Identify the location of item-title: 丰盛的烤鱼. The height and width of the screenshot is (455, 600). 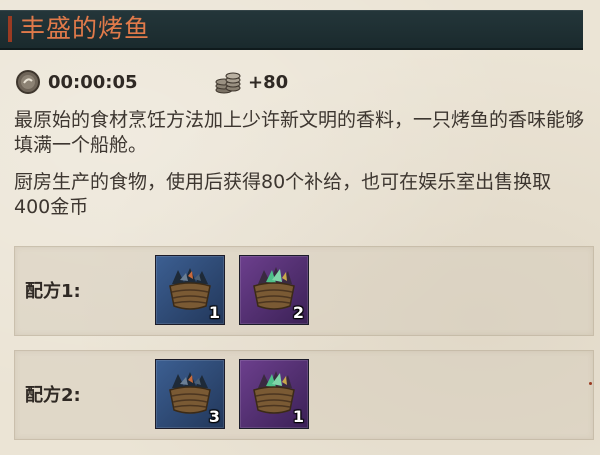
(85, 28).